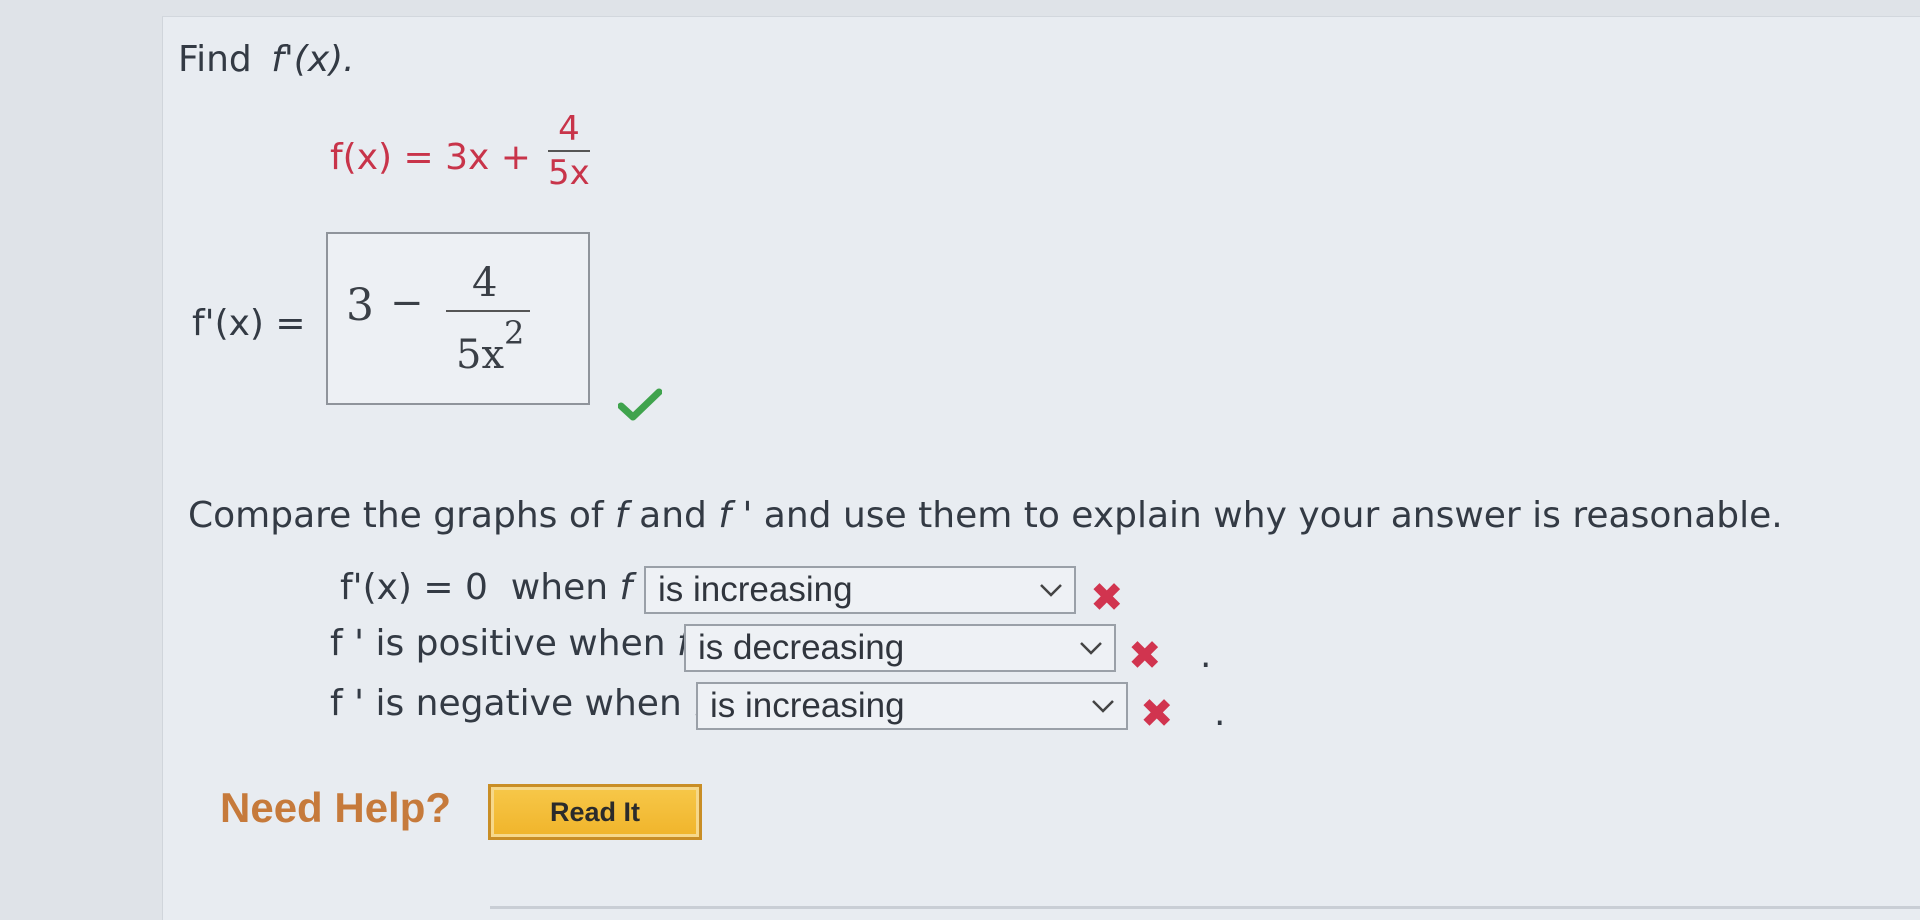 This screenshot has height=920, width=1920. Describe the element at coordinates (735, 515) in the screenshot. I see `prompt-fprime: f '` at that location.